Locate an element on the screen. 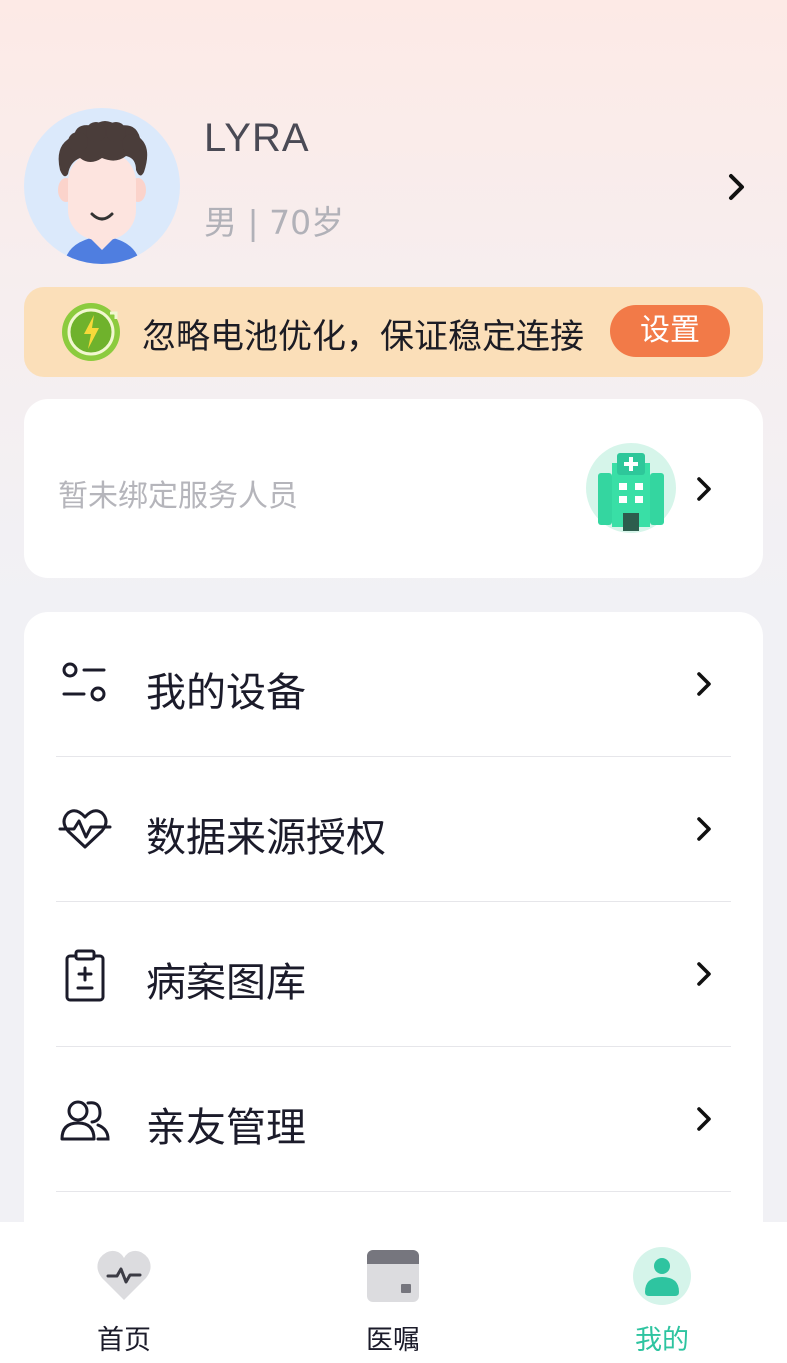  person-icon is located at coordinates (662, 1276).